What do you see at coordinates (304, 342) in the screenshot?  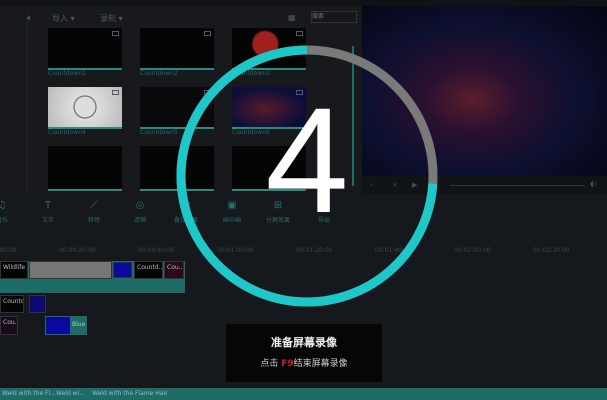 I see `notice-title: 准备屏幕录像` at bounding box center [304, 342].